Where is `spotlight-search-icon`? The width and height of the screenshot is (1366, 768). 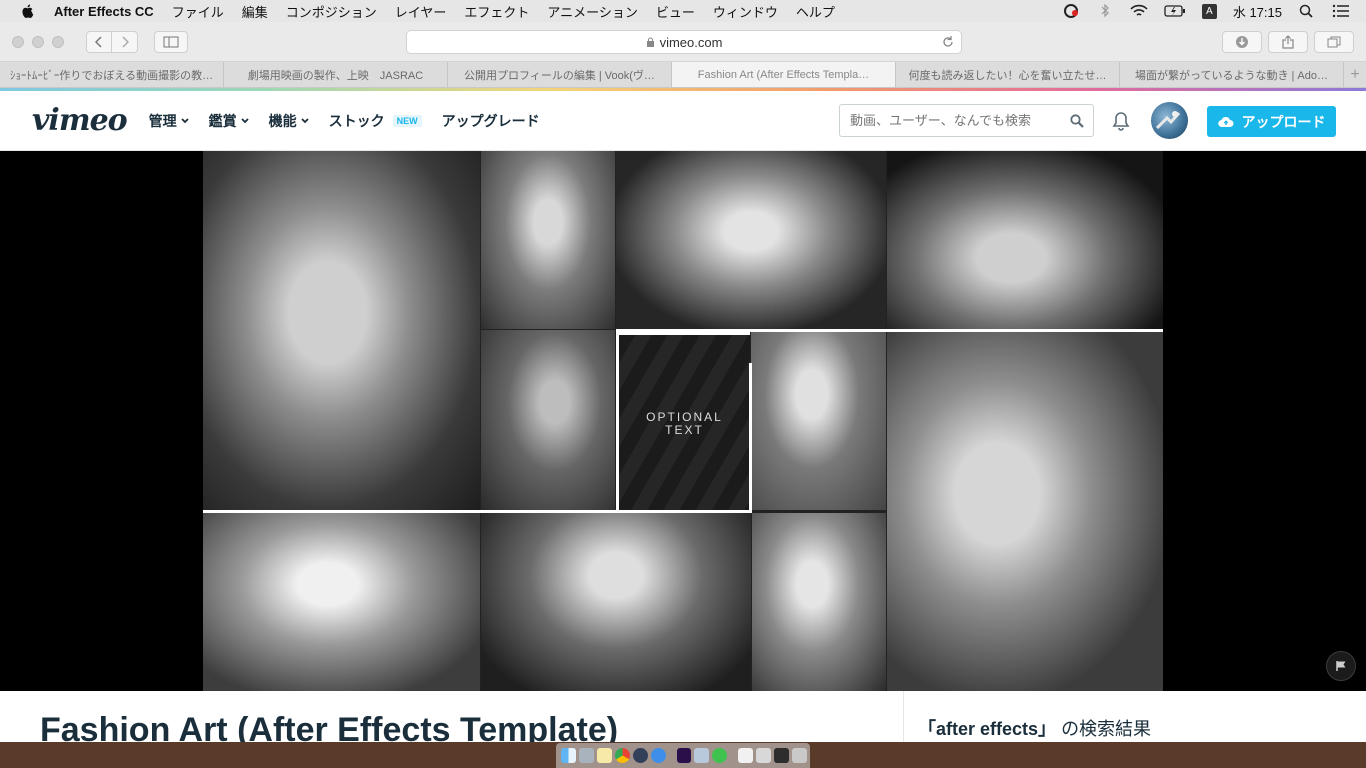
spotlight-search-icon is located at coordinates (1307, 11).